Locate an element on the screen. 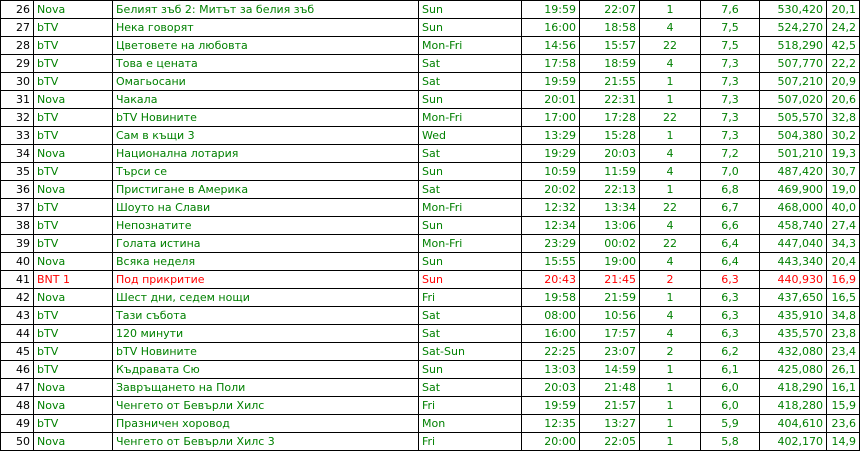 This screenshot has height=454, width=861. rating-cell: 6,1 is located at coordinates (730, 369).